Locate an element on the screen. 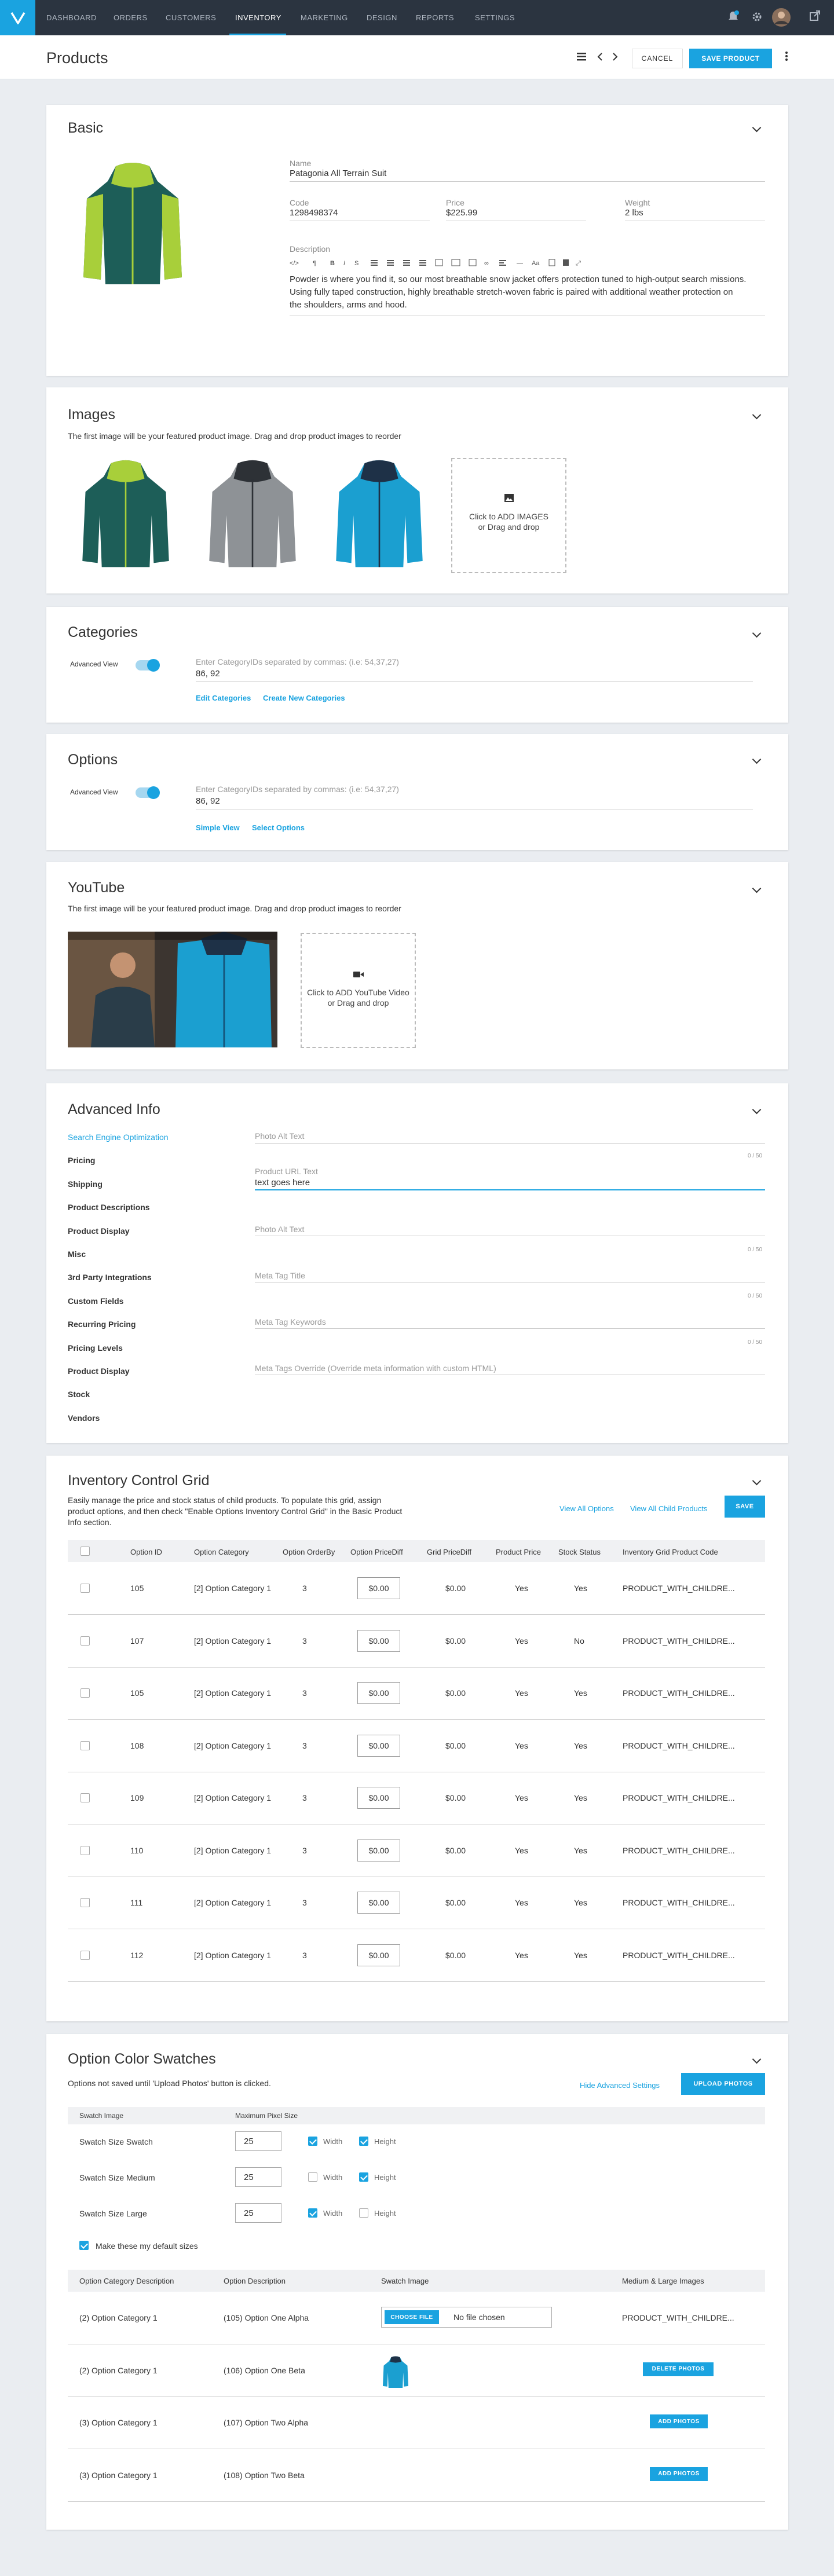  advanced-nav-item: Product Descriptions is located at coordinates (109, 1207).